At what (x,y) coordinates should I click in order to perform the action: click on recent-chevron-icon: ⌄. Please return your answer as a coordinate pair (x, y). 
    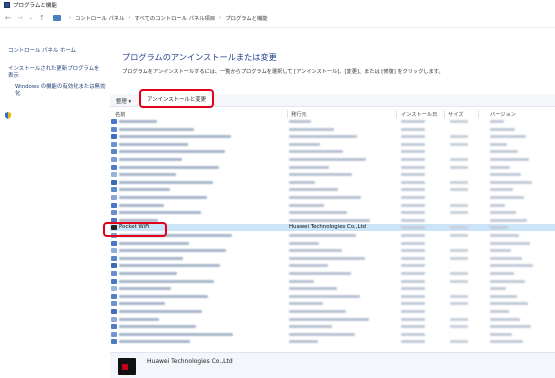
    Looking at the image, I should click on (31, 18).